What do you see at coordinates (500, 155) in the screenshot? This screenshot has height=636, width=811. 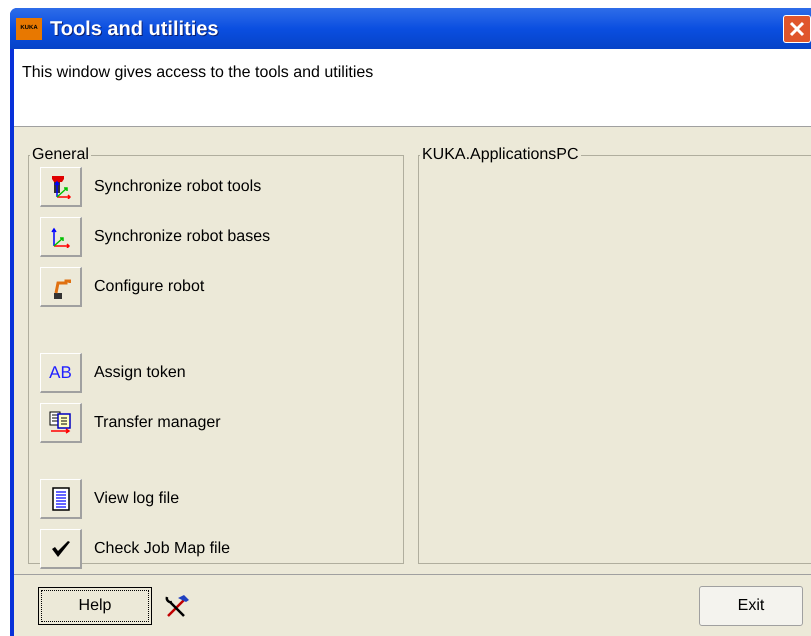 I see `group-title: KUKA.ApplicationsPC` at bounding box center [500, 155].